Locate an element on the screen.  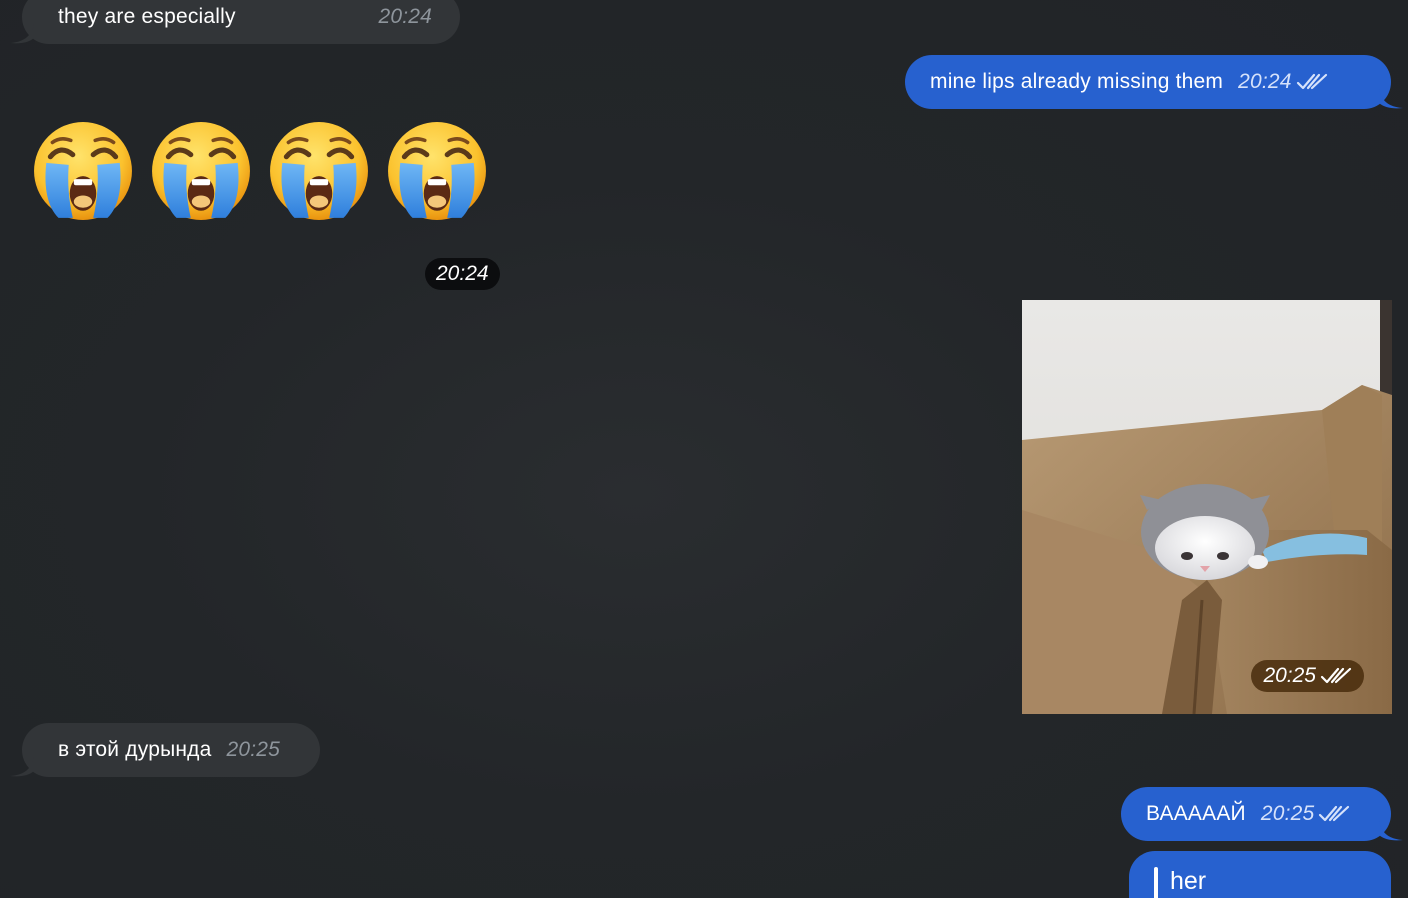
outgoing-message: ВААААAЙ 20:25 is located at coordinates (1262, 814).